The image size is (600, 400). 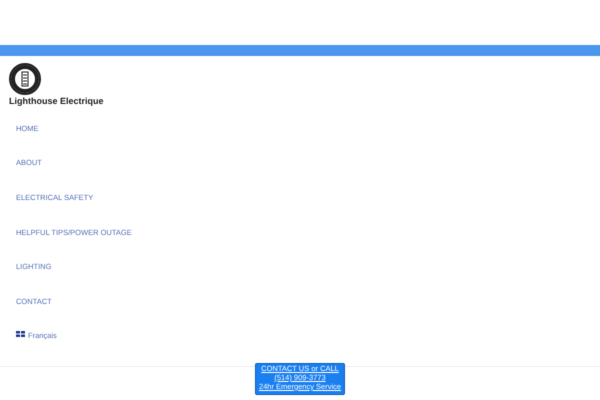 I want to click on site-title: Lighthouse Electrique, so click(x=57, y=101).